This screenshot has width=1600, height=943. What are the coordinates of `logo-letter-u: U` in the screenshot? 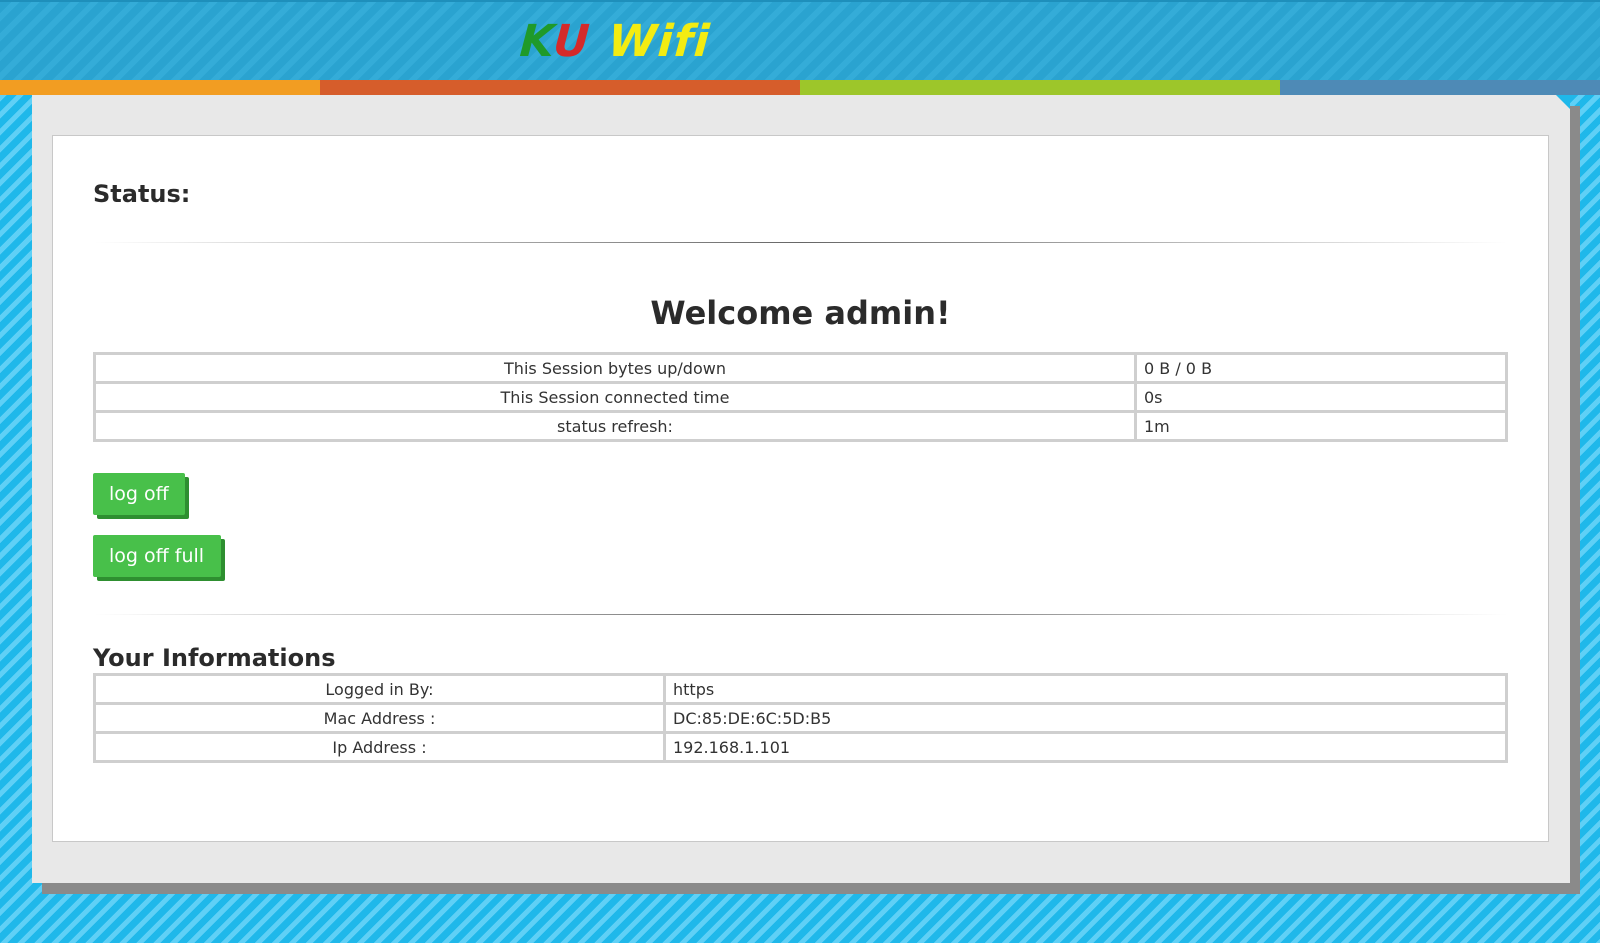 It's located at (572, 41).